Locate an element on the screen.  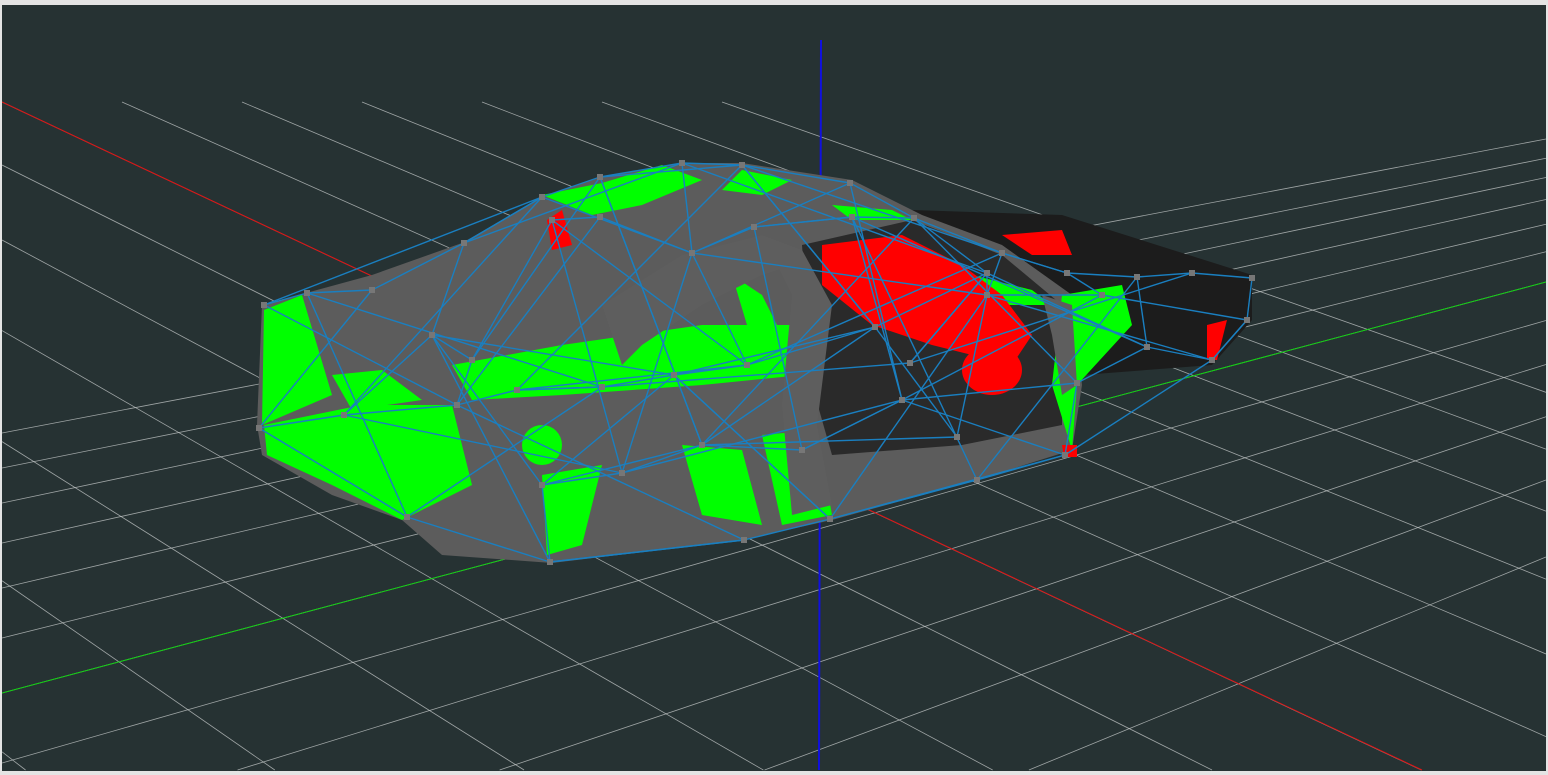
wireframe-edge is located at coordinates (883, 217).